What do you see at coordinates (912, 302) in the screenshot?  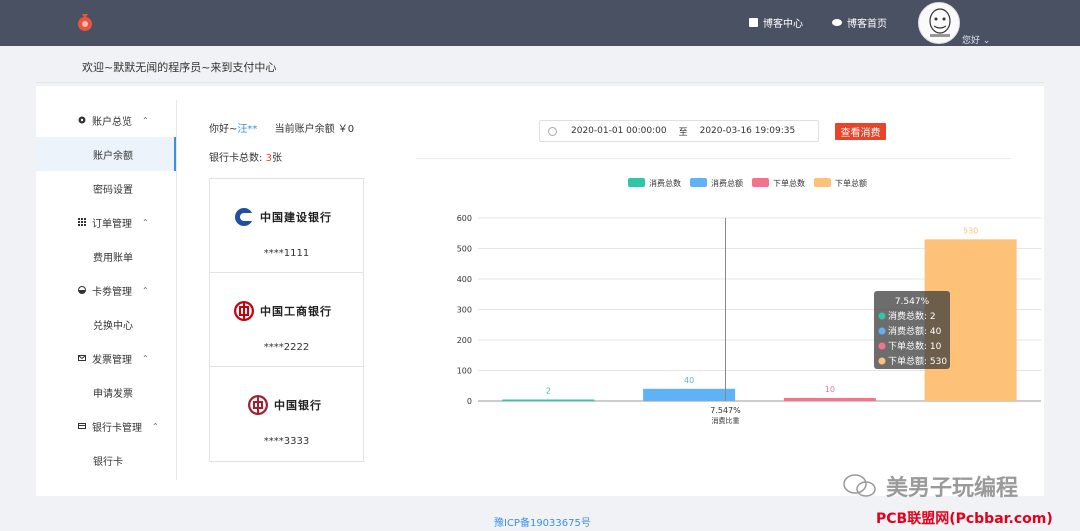 I see `tooltip-title: 7.547%` at bounding box center [912, 302].